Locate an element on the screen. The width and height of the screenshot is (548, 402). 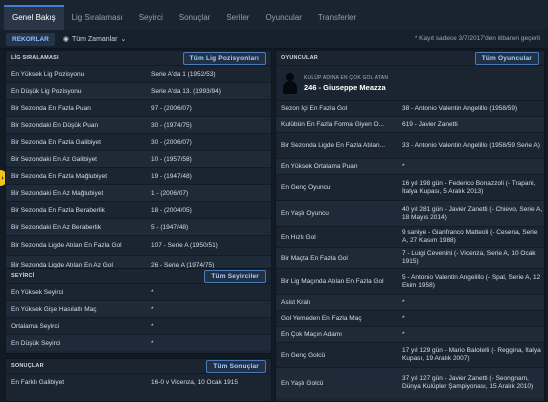
league-record-row-label: Bir Sezonda En Fazla Galibiyet is located at coordinates (56, 142).